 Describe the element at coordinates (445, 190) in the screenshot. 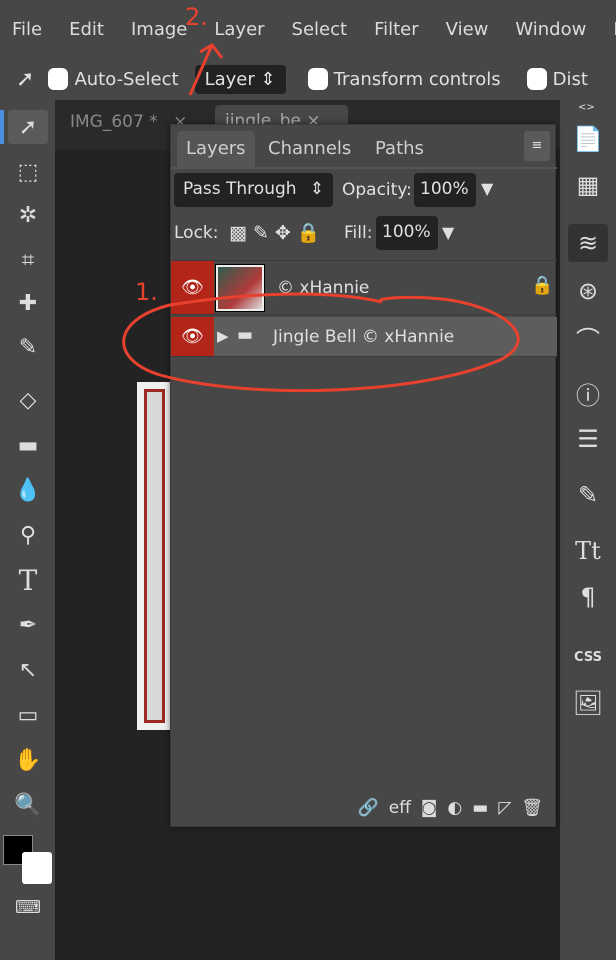

I see `opacity-input: 100%` at that location.